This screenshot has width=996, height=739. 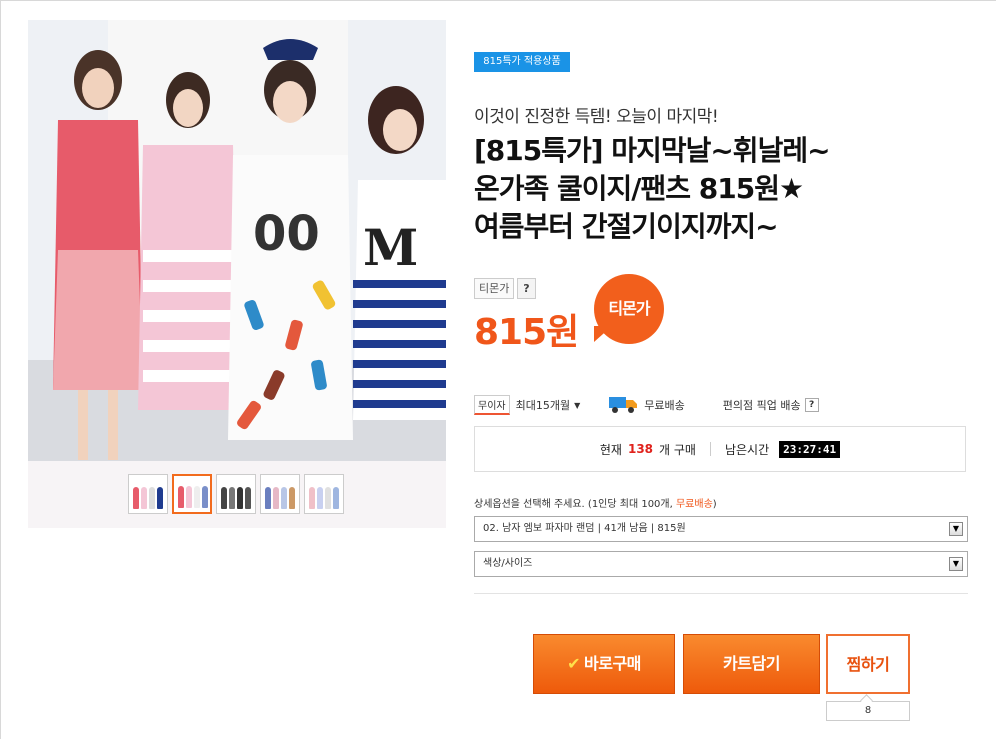 I want to click on buy-now-label: 바로구매, so click(x=612, y=663).